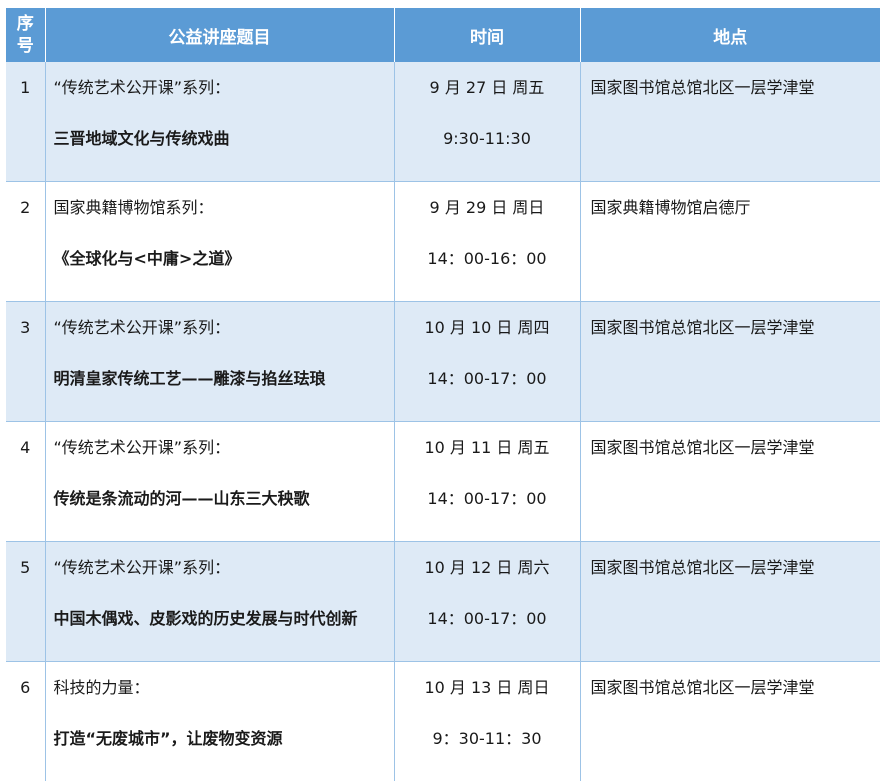 This screenshot has width=887, height=781. What do you see at coordinates (224, 499) in the screenshot?
I see `lecture-topic: 传统是条流动的河——山东三大秧歌` at bounding box center [224, 499].